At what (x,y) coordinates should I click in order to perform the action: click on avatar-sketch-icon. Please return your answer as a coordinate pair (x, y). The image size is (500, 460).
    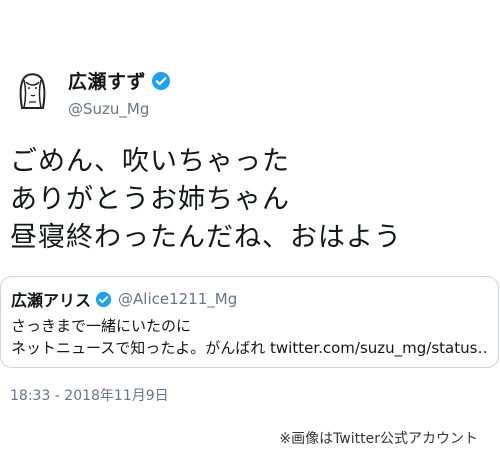
    Looking at the image, I should click on (32, 90).